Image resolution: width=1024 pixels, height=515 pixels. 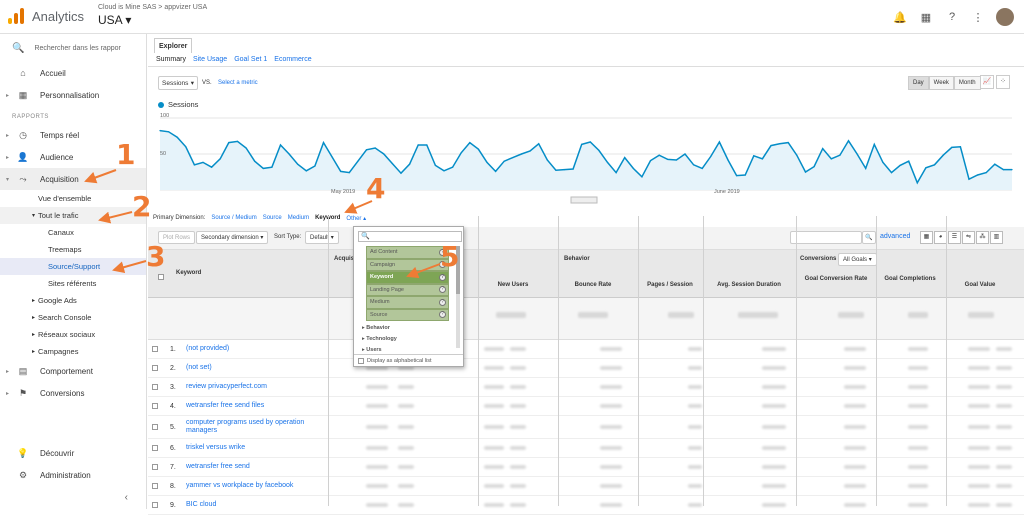 What do you see at coordinates (996, 237) in the screenshot?
I see `pivot-view-icon: ▥` at bounding box center [996, 237].